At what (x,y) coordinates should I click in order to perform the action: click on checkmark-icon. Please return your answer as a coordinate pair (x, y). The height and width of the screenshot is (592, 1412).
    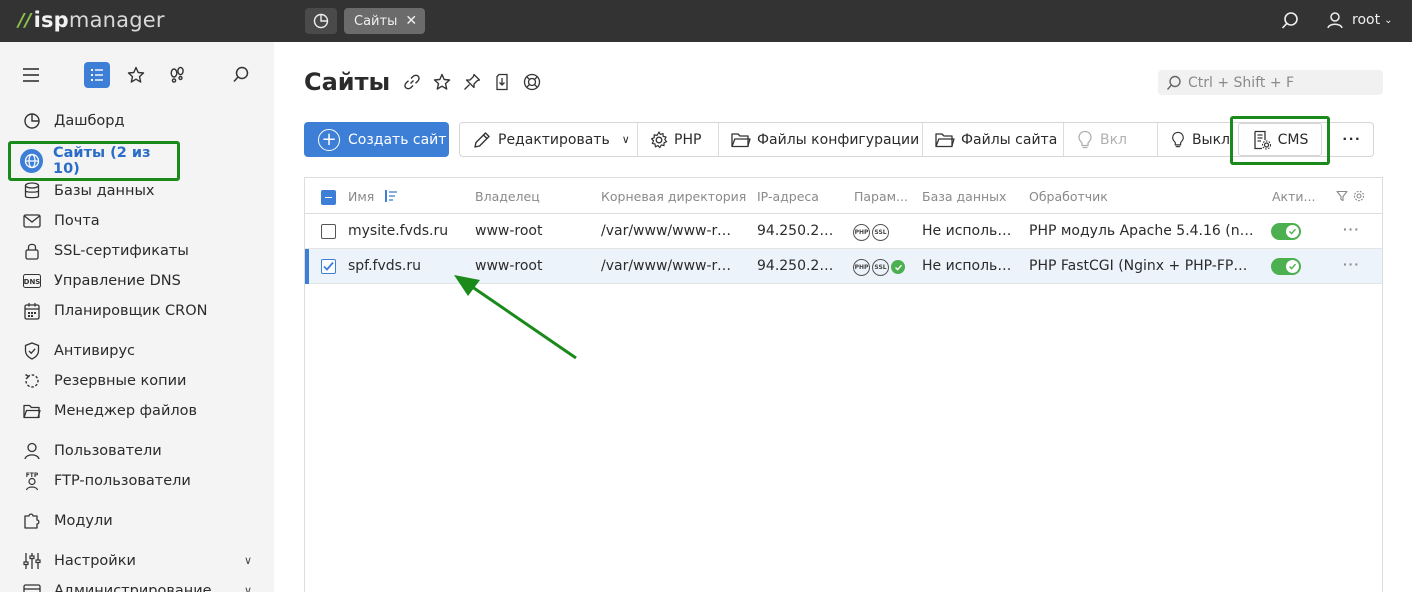
    Looking at the image, I should click on (328, 266).